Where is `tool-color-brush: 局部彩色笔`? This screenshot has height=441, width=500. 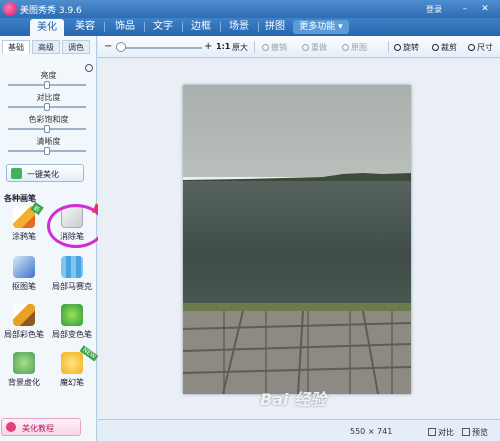
tool-color-brush: 局部彩色笔 is located at coordinates (24, 325).